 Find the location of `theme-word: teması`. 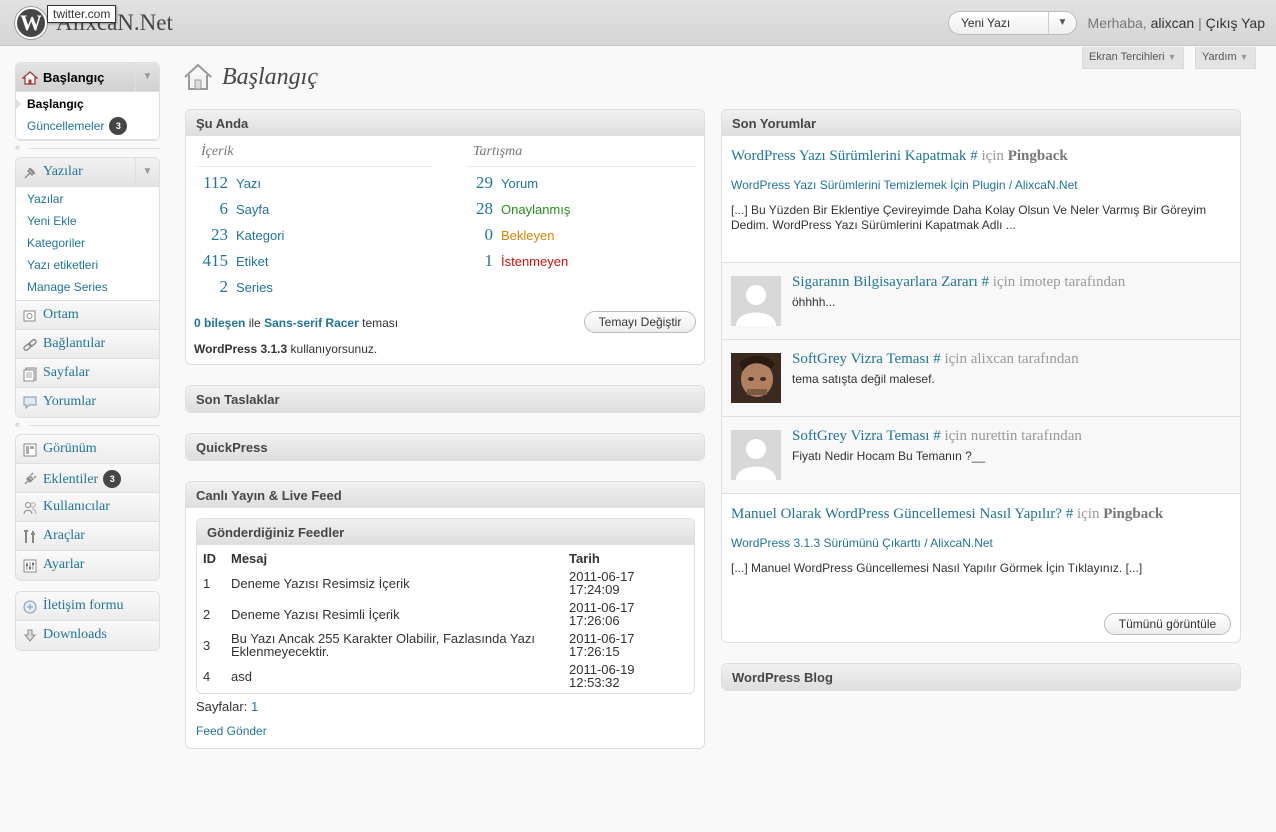

theme-word: teması is located at coordinates (380, 323).